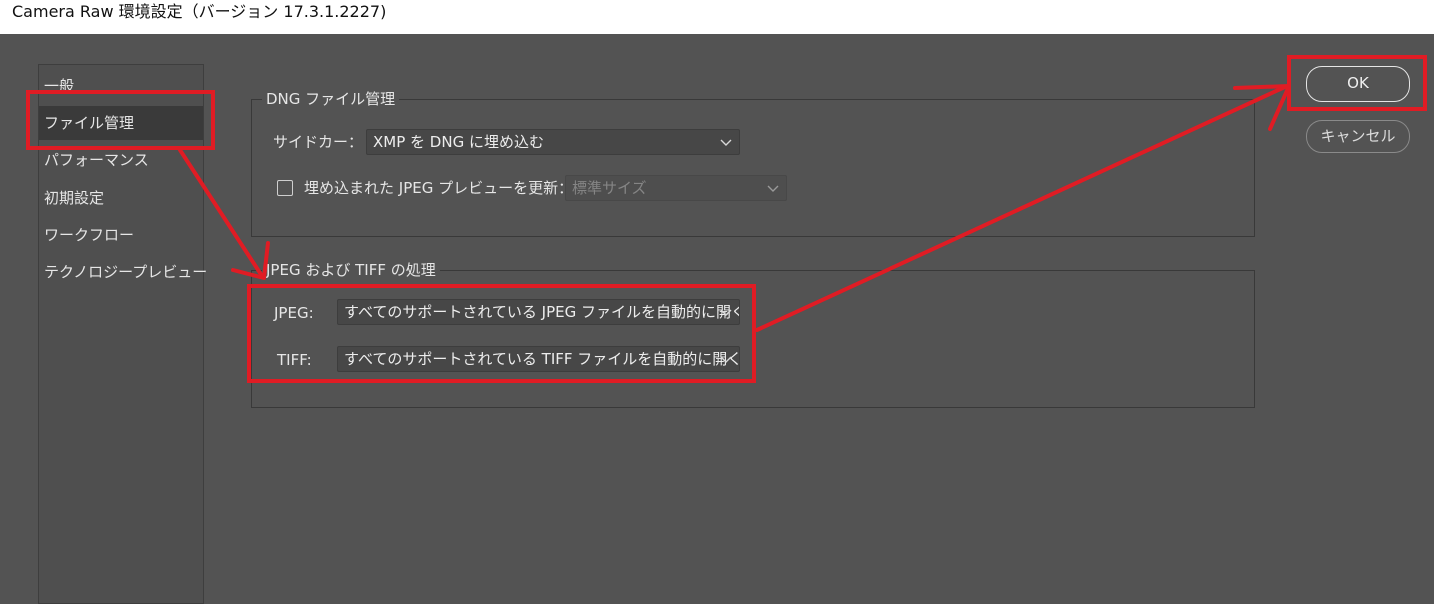 This screenshot has height=604, width=1434. Describe the element at coordinates (318, 142) in the screenshot. I see `sidecar-label: サイドカー：` at that location.